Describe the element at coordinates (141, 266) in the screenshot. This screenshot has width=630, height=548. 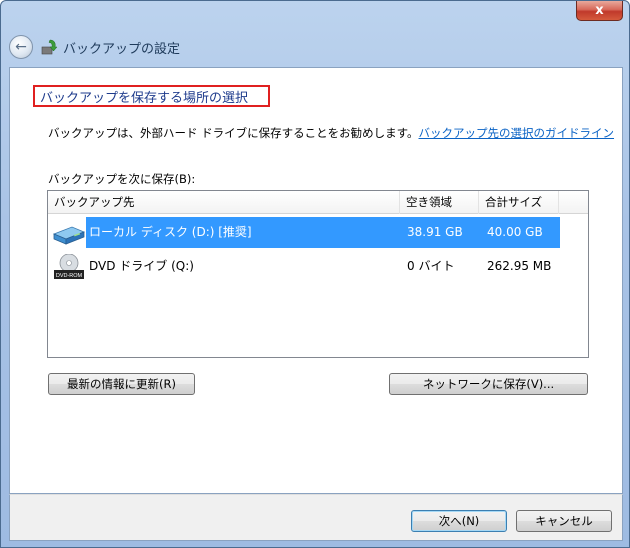
I see `dvd-drive-name: DVD ドライブ (Q:)` at that location.